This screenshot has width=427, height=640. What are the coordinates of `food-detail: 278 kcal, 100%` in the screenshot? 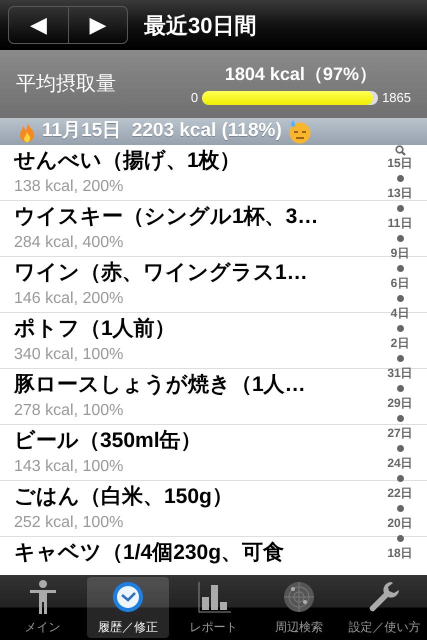 It's located at (69, 411).